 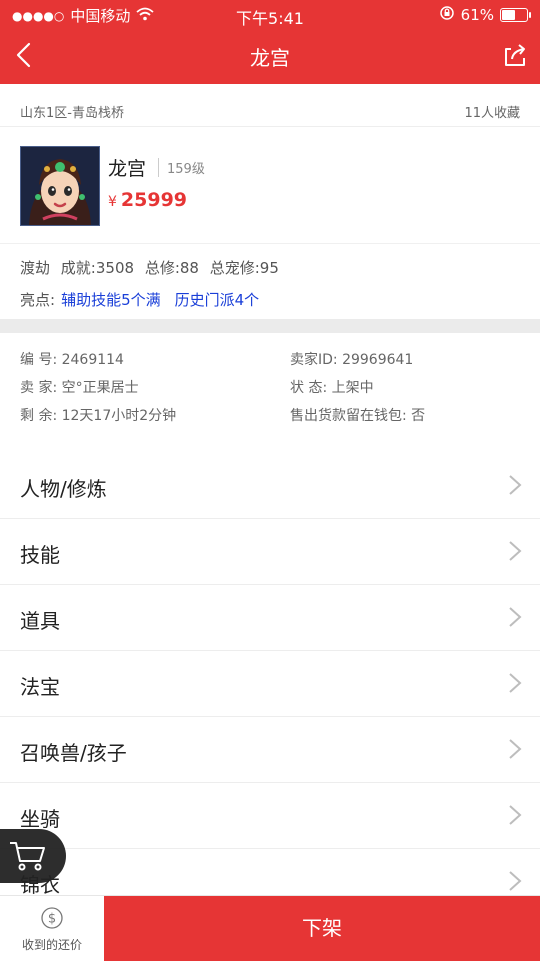 What do you see at coordinates (40, 621) in the screenshot?
I see `menu-item-label: 道具` at bounding box center [40, 621].